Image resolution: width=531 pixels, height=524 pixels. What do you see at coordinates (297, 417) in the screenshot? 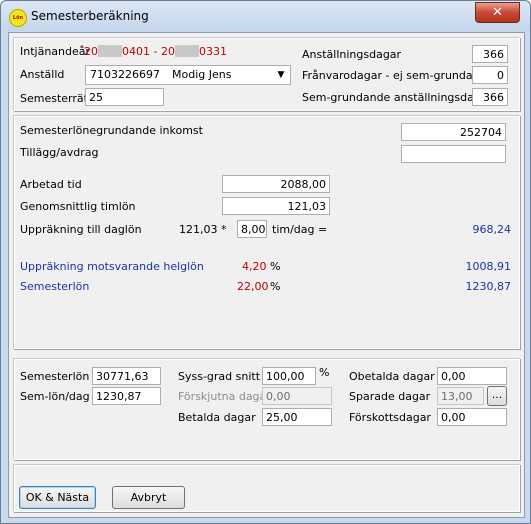
I see `betalda-field: 25,00` at bounding box center [297, 417].